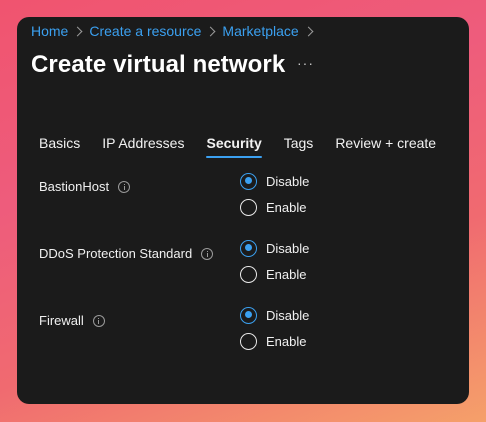  What do you see at coordinates (299, 146) in the screenshot?
I see `tab-tags: Tags` at bounding box center [299, 146].